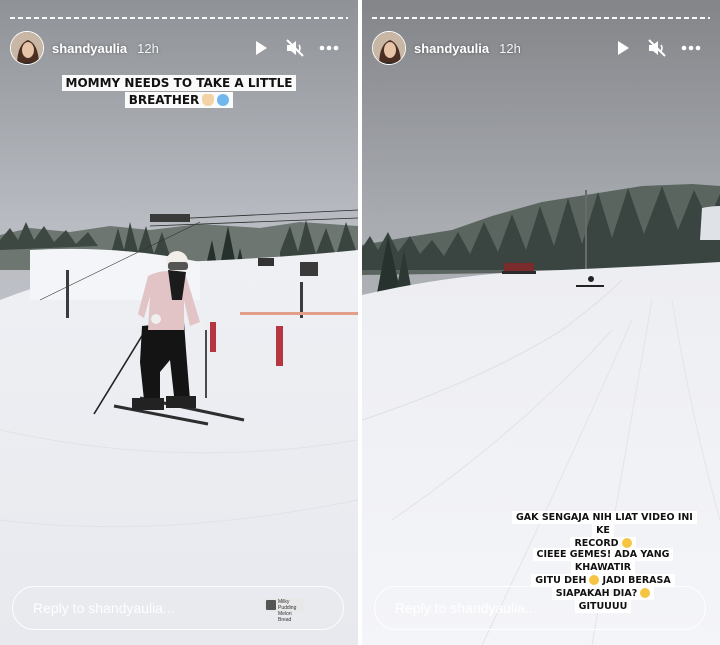 The height and width of the screenshot is (645, 720). Describe the element at coordinates (594, 580) in the screenshot. I see `smile-emoji-icon` at that location.